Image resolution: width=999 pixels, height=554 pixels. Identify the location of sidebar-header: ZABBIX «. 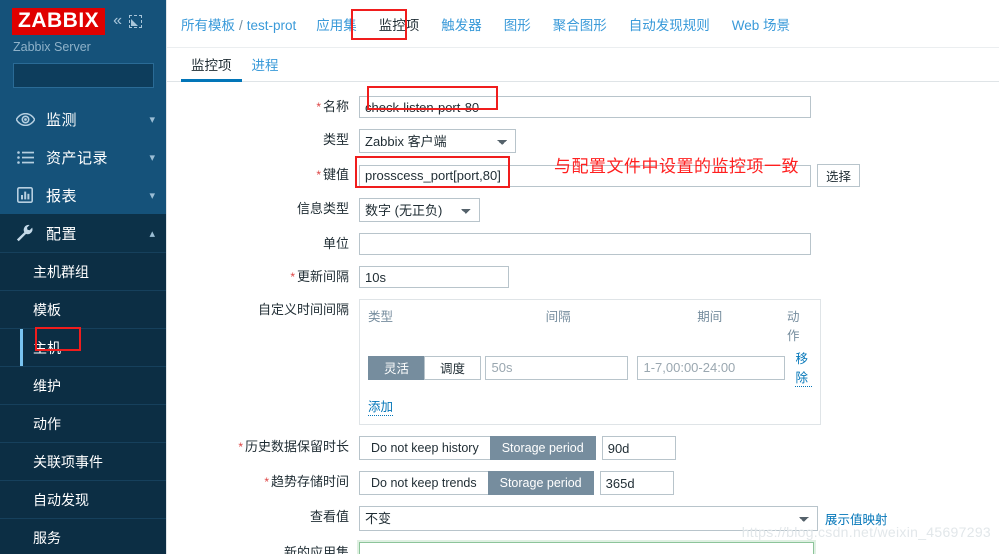
(83, 18).